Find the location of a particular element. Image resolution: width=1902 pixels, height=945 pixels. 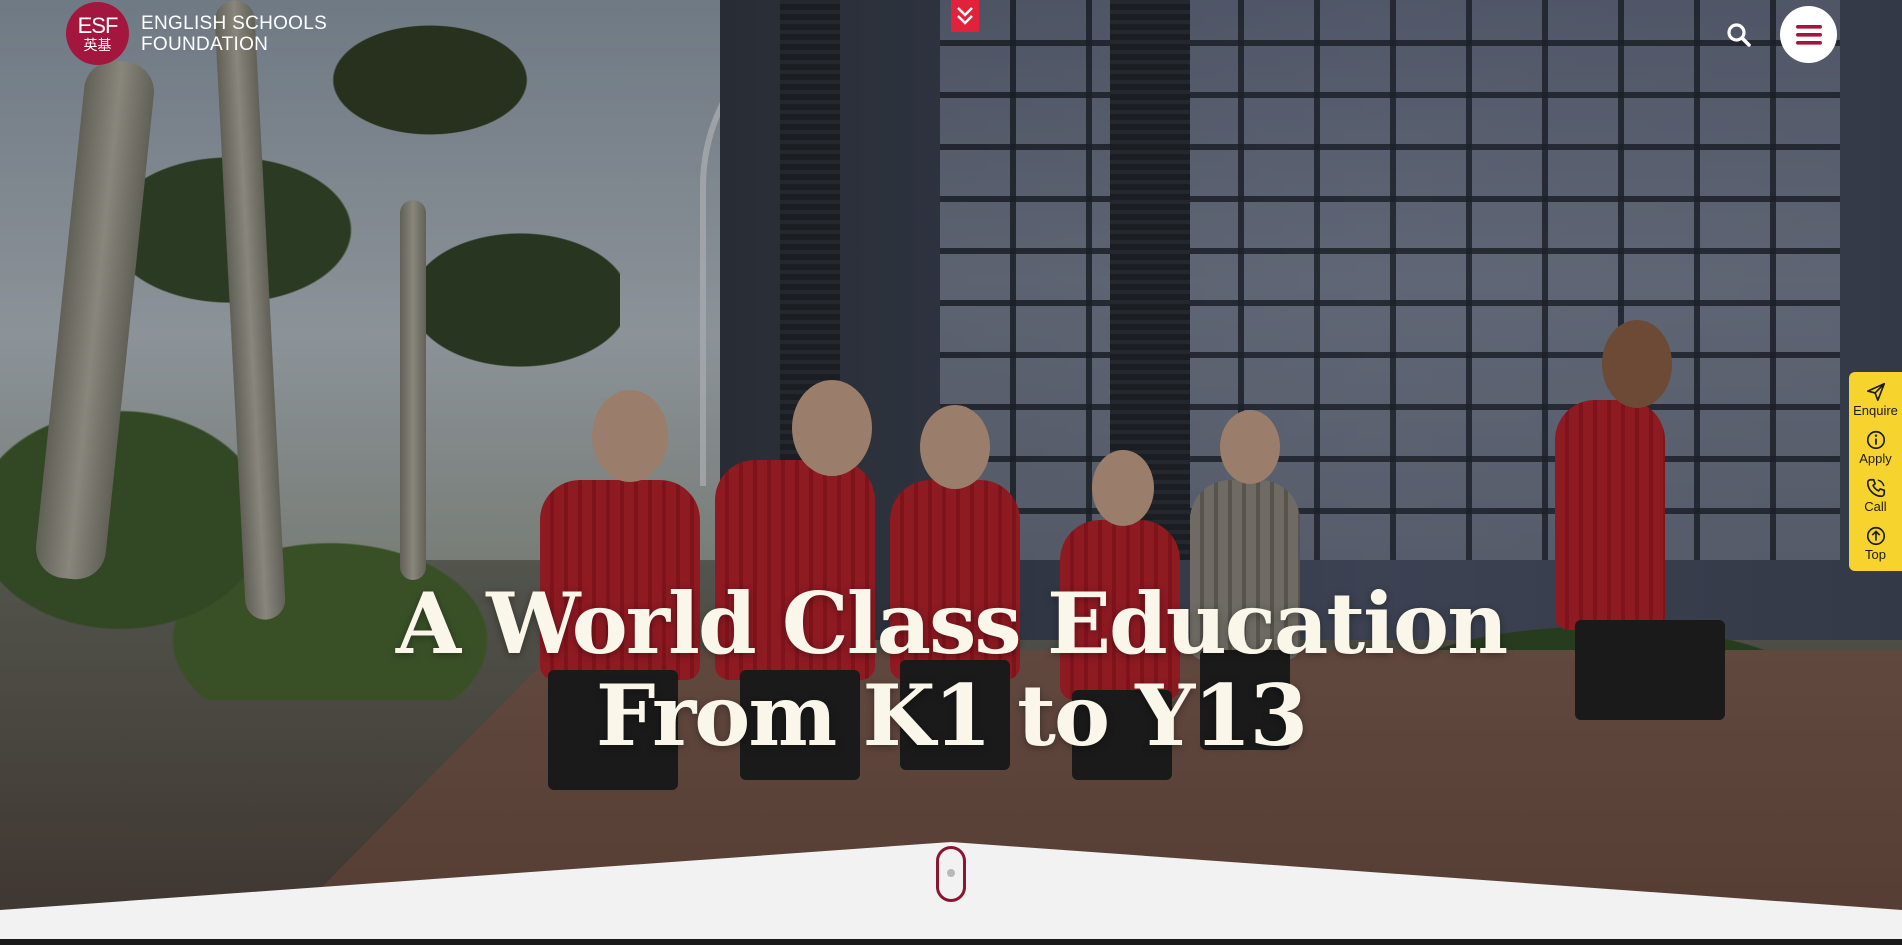

esf-logo-link: ESF 英基 ENGLISH SCHOOLS FOUNDATION is located at coordinates (196, 33).